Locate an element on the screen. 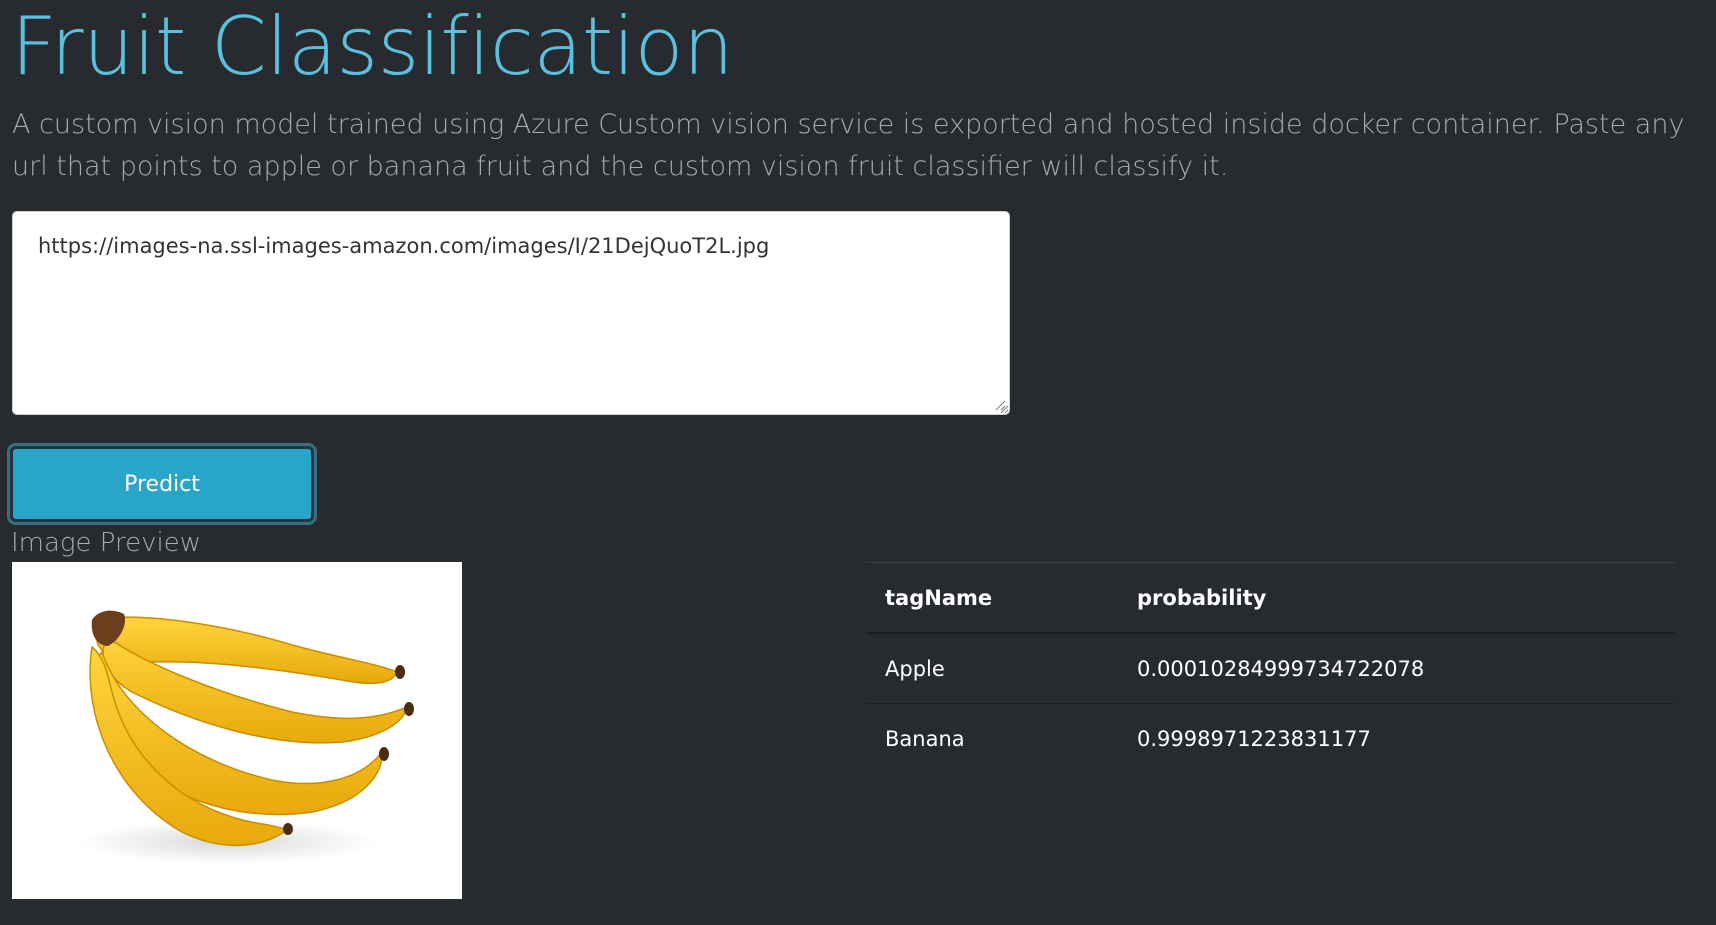  table-header-row: tagName probability is located at coordinates (1270, 598).